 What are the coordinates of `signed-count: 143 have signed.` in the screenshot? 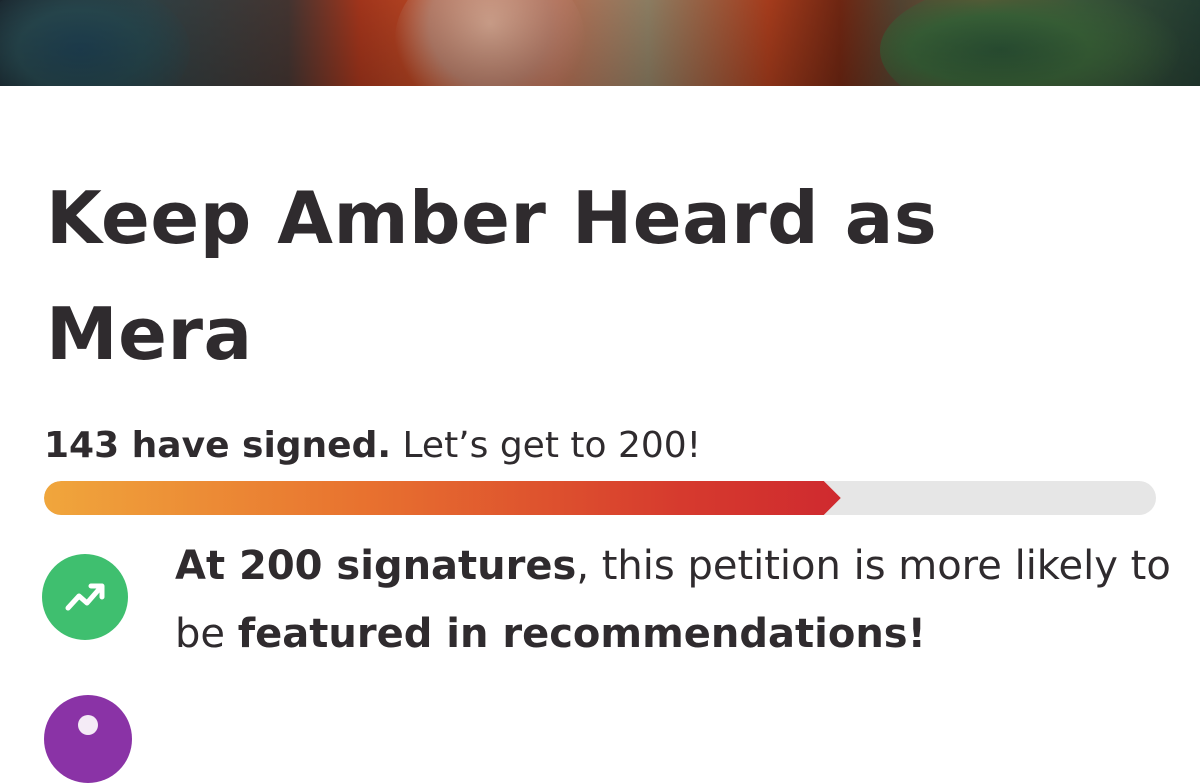 It's located at (218, 445).